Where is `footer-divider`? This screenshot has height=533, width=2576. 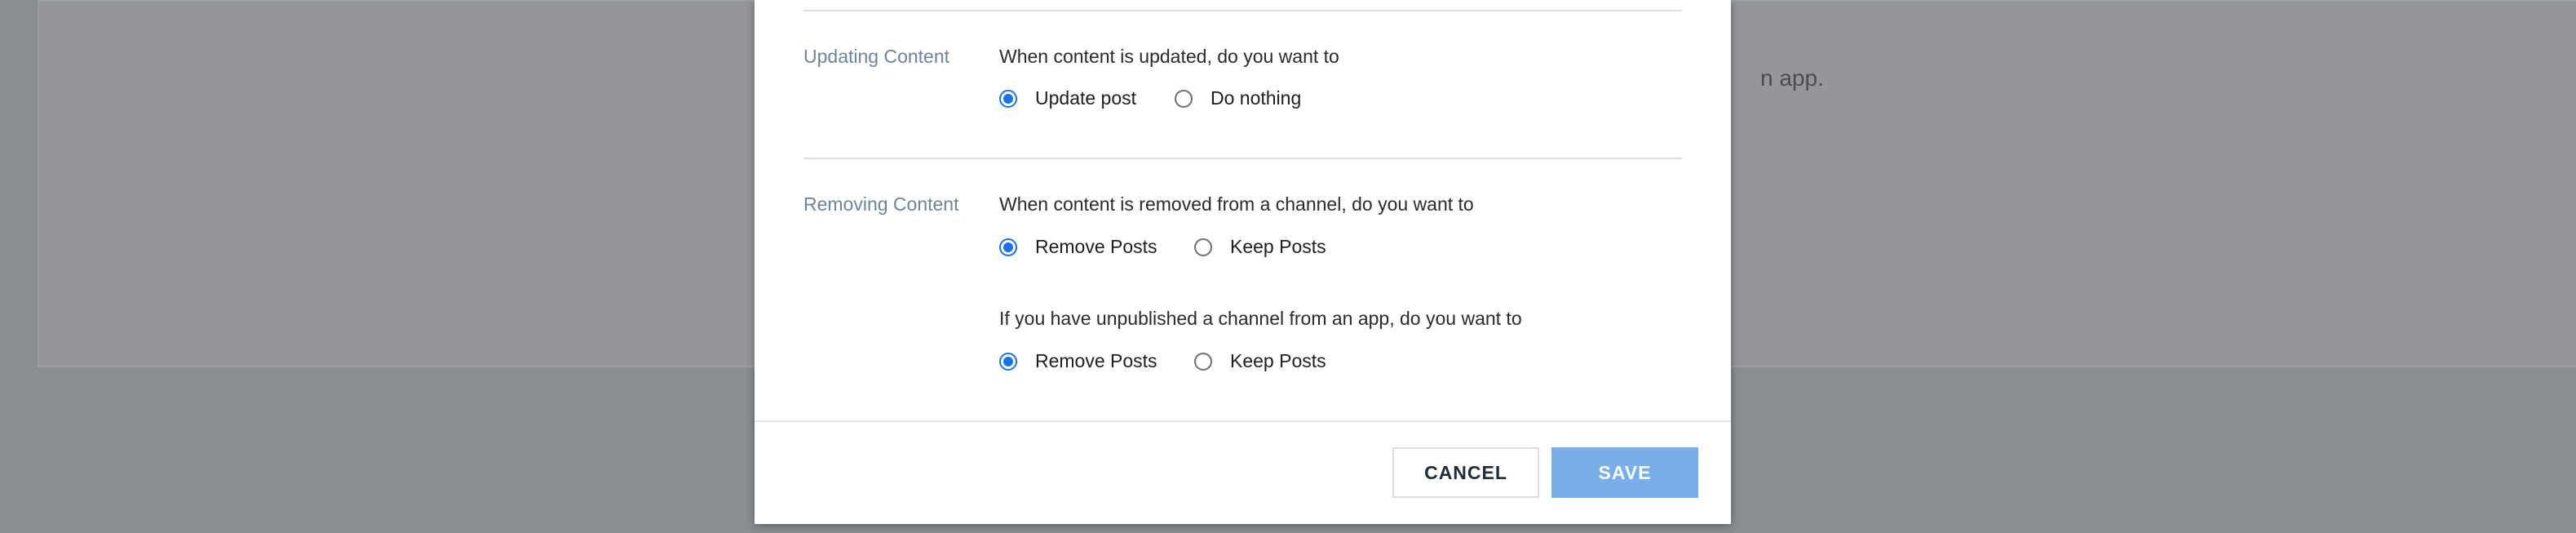
footer-divider is located at coordinates (1243, 421).